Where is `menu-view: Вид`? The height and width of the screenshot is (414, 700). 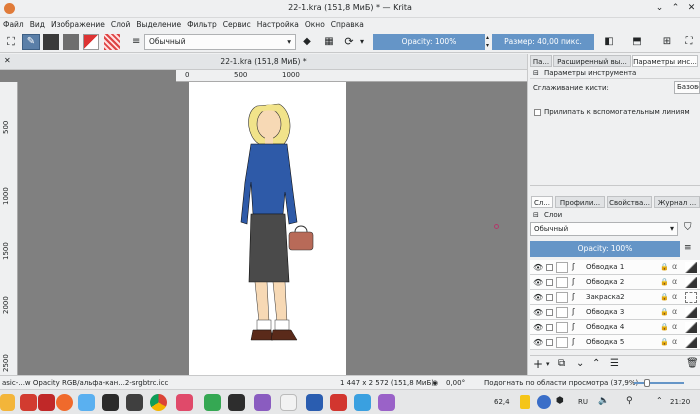 menu-view: Вид is located at coordinates (37, 24).